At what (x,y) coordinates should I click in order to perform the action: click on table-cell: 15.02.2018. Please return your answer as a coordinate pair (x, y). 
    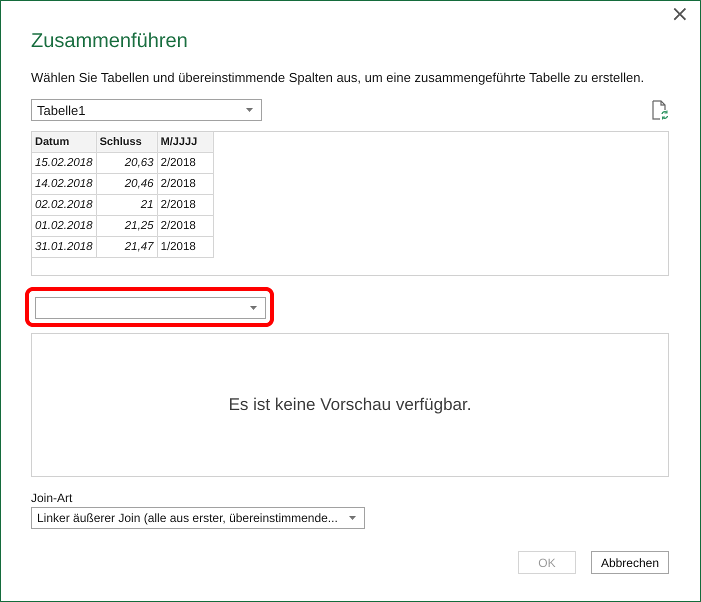
    Looking at the image, I should click on (64, 163).